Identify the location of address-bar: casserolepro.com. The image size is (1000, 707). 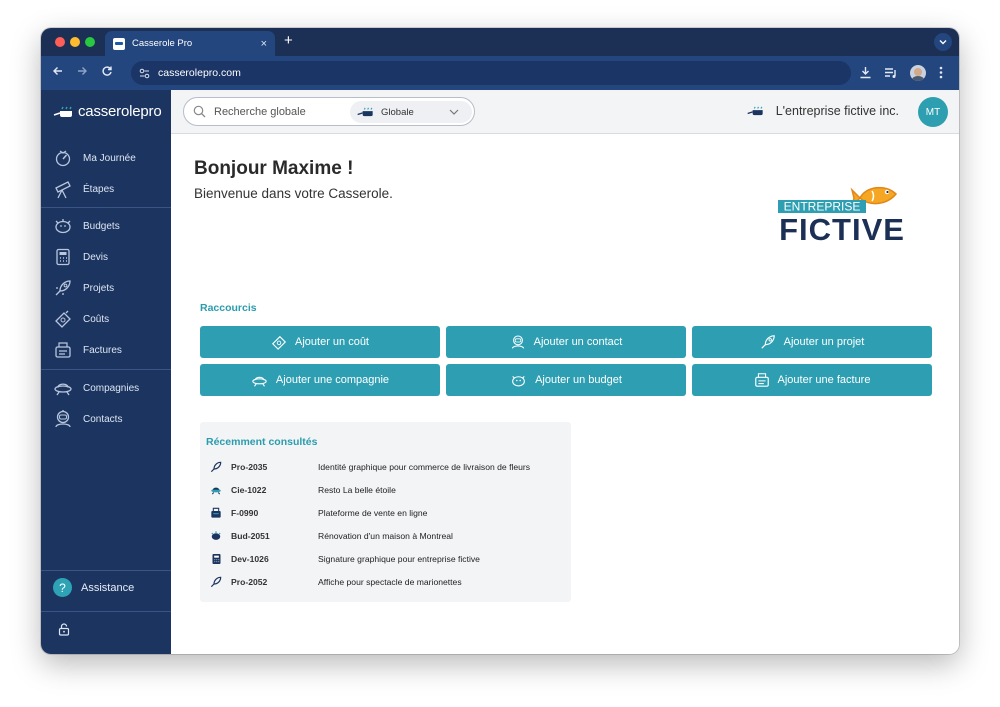
(491, 73).